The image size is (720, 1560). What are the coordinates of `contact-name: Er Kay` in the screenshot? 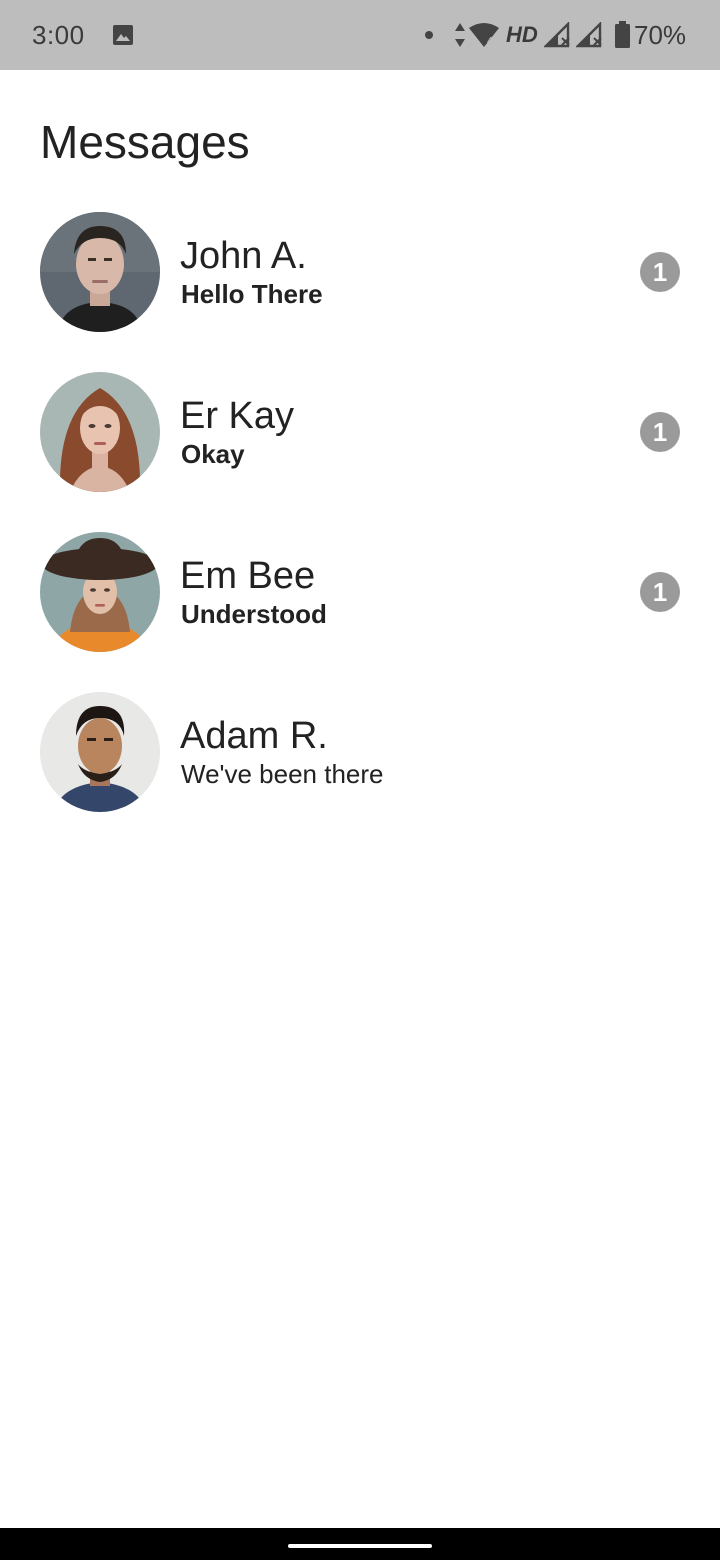 It's located at (237, 416).